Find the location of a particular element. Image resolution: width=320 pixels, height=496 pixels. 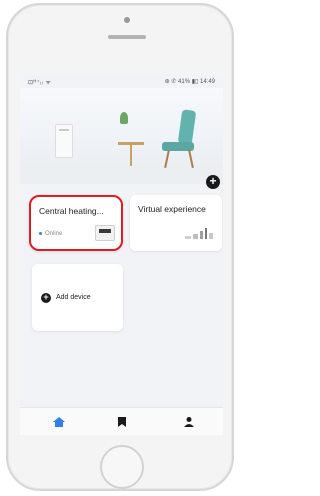

add-device-label: Add device is located at coordinates (73, 297).